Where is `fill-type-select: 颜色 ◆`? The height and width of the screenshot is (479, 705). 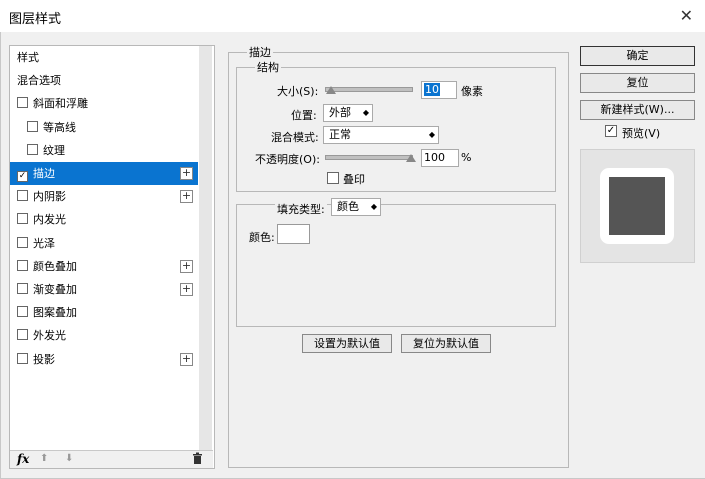 fill-type-select: 颜色 ◆ is located at coordinates (356, 207).